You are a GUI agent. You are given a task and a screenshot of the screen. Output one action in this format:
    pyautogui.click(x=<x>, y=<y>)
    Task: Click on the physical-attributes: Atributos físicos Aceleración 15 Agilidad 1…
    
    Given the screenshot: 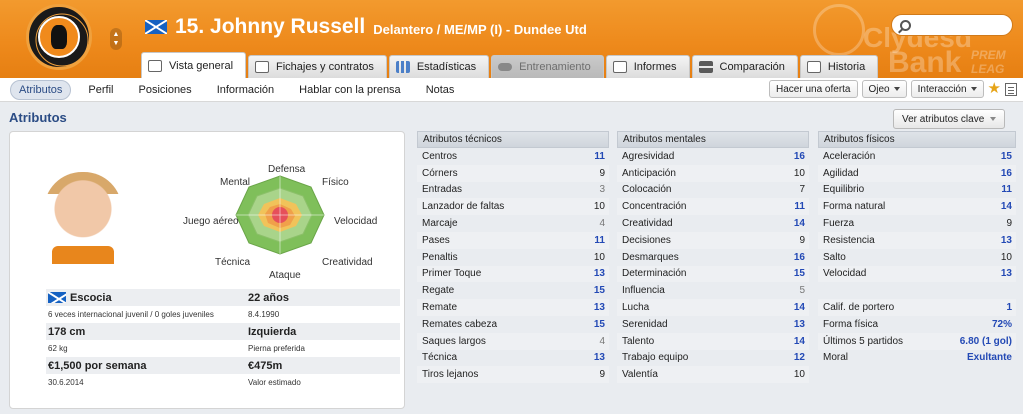 What is the action you would take?
    pyautogui.click(x=917, y=248)
    